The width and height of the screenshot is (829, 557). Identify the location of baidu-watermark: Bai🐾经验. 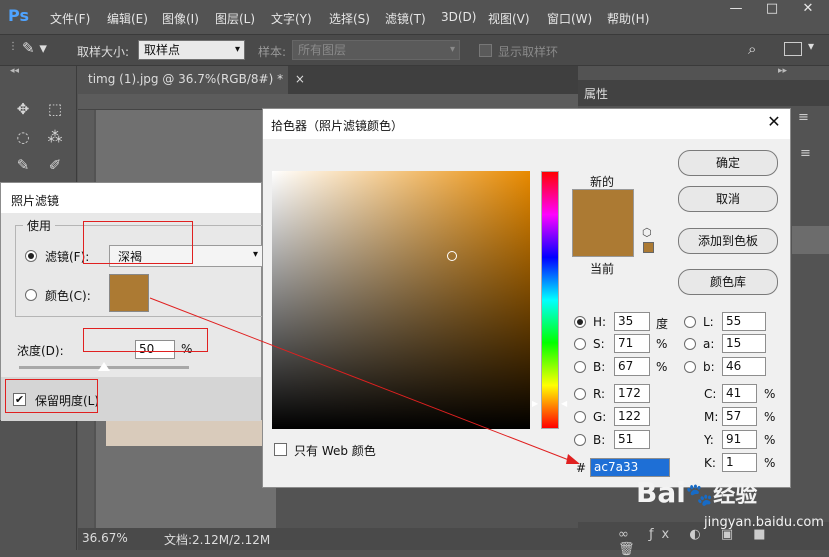
(696, 492).